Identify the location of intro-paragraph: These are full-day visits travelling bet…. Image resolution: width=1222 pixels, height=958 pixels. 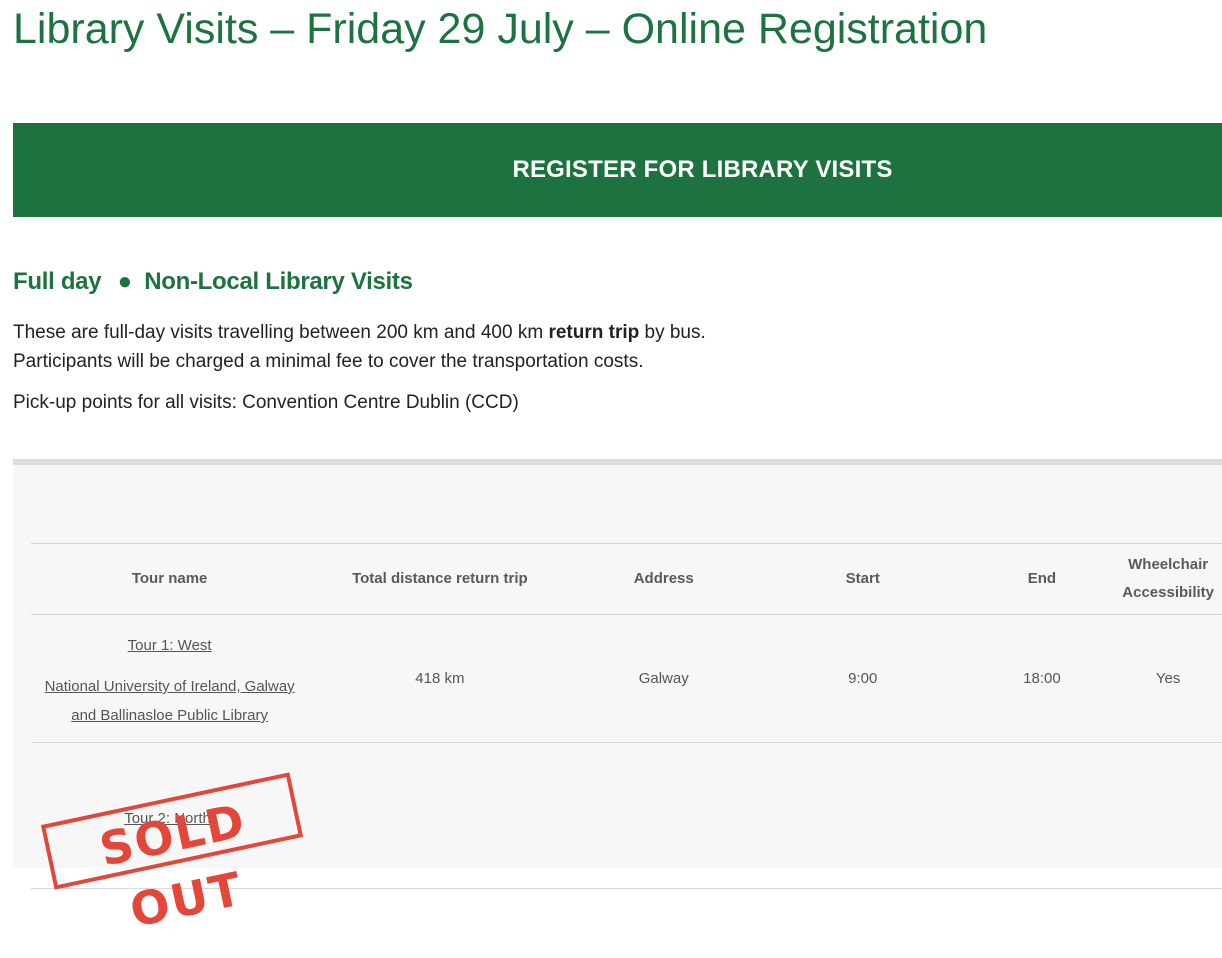
(359, 347).